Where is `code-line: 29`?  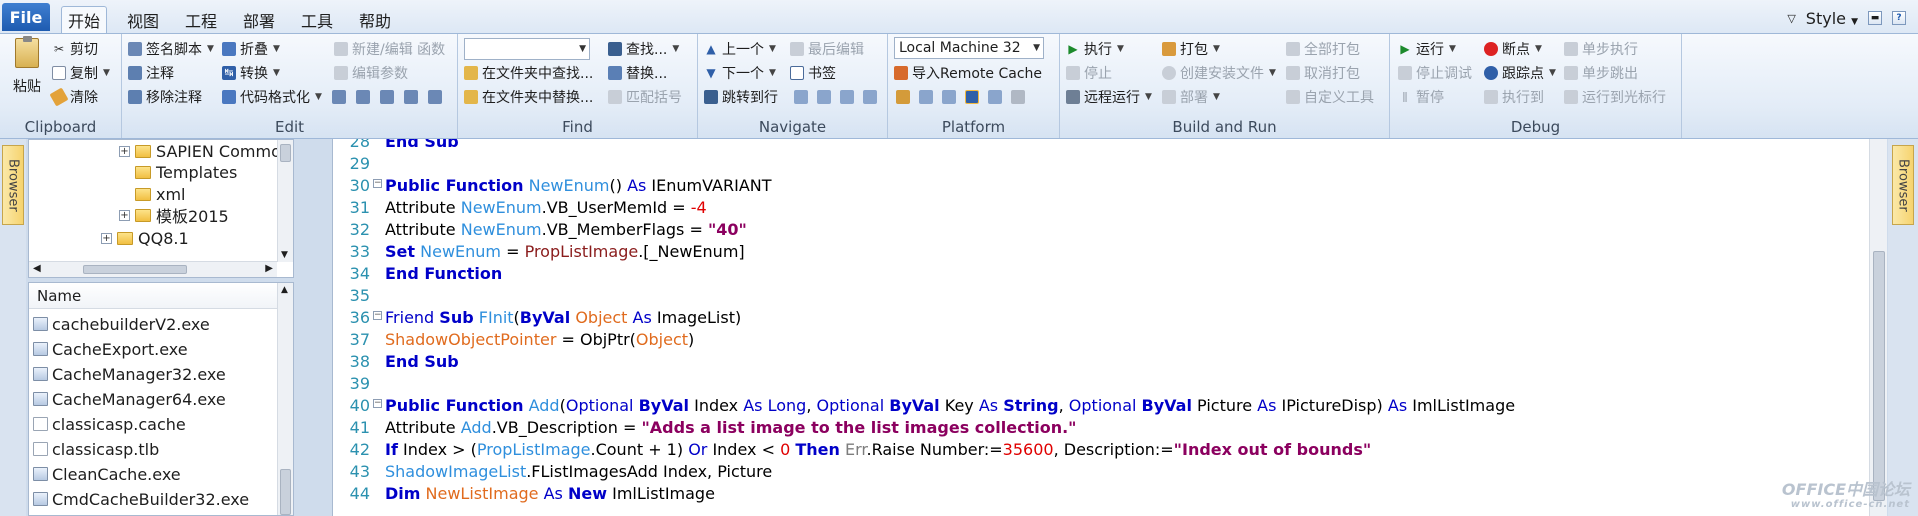 code-line: 29 is located at coordinates (1100, 165).